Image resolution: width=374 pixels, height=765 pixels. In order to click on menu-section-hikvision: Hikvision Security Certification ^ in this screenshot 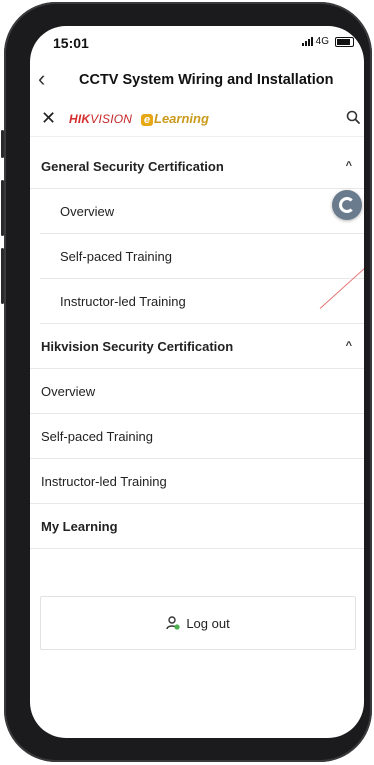, I will do `click(197, 346)`.